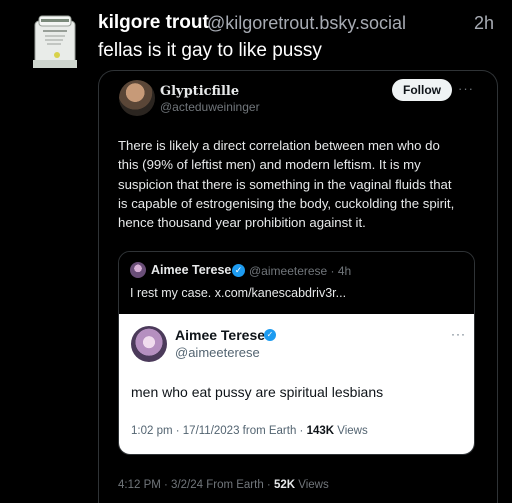 This screenshot has width=512, height=503. I want to click on card-author-avatar, so click(149, 344).